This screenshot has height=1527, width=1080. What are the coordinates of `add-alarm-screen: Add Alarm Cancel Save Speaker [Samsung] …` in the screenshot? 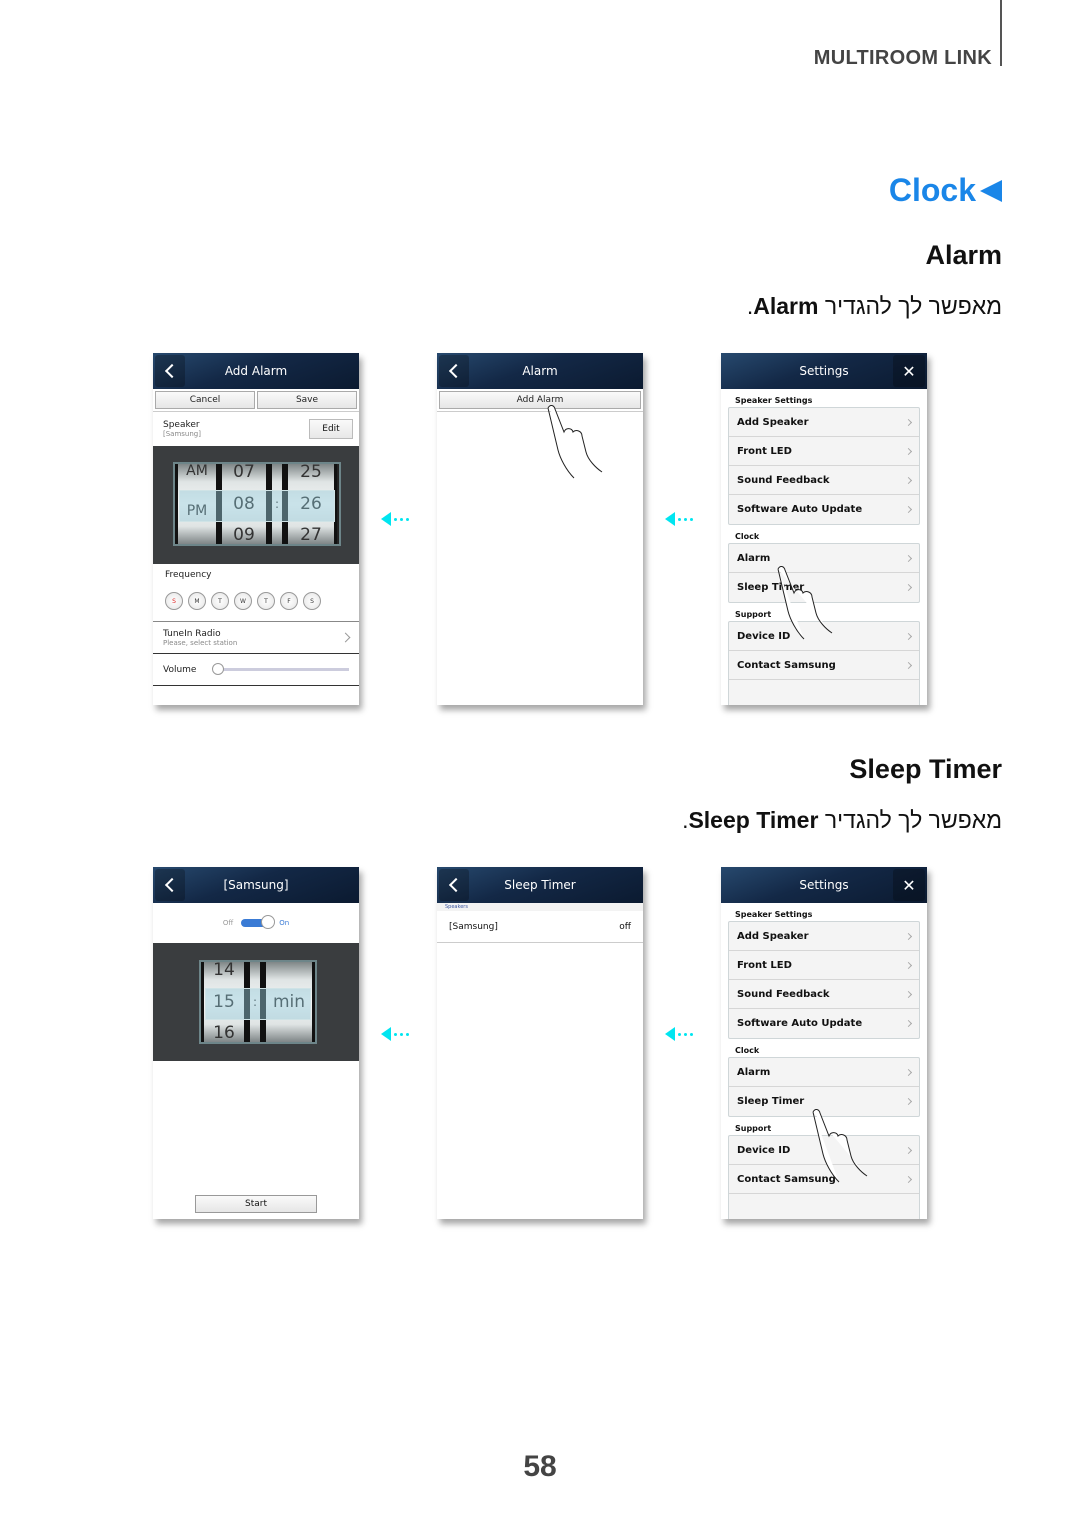 It's located at (256, 529).